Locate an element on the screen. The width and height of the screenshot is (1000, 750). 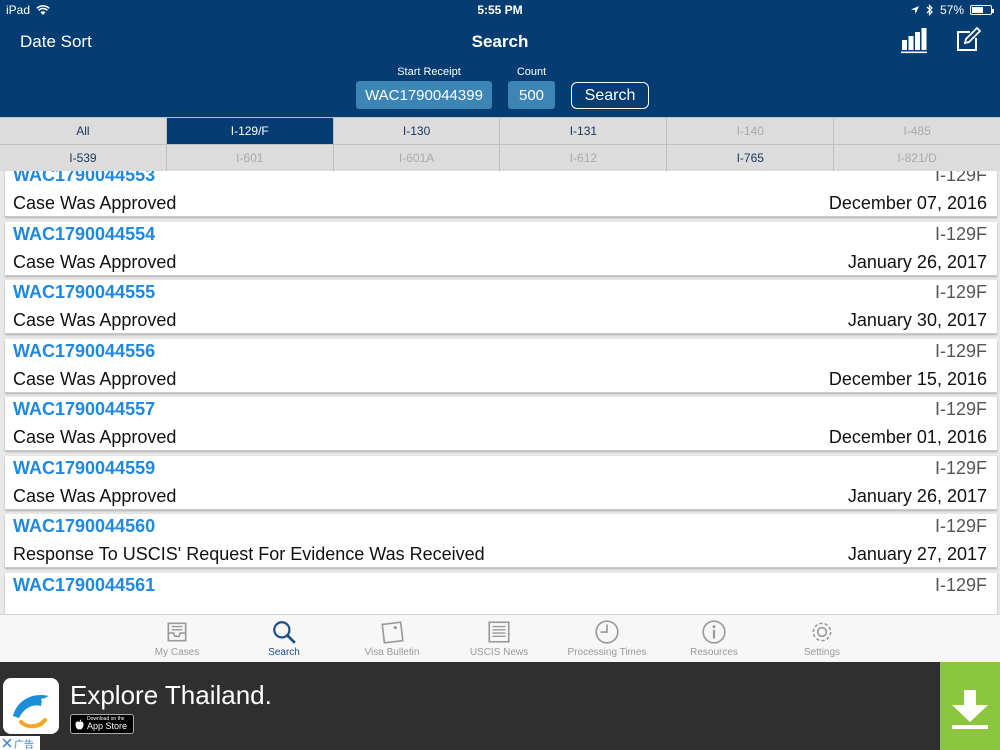
tabbar-label: Visa Bulletin is located at coordinates (392, 652).